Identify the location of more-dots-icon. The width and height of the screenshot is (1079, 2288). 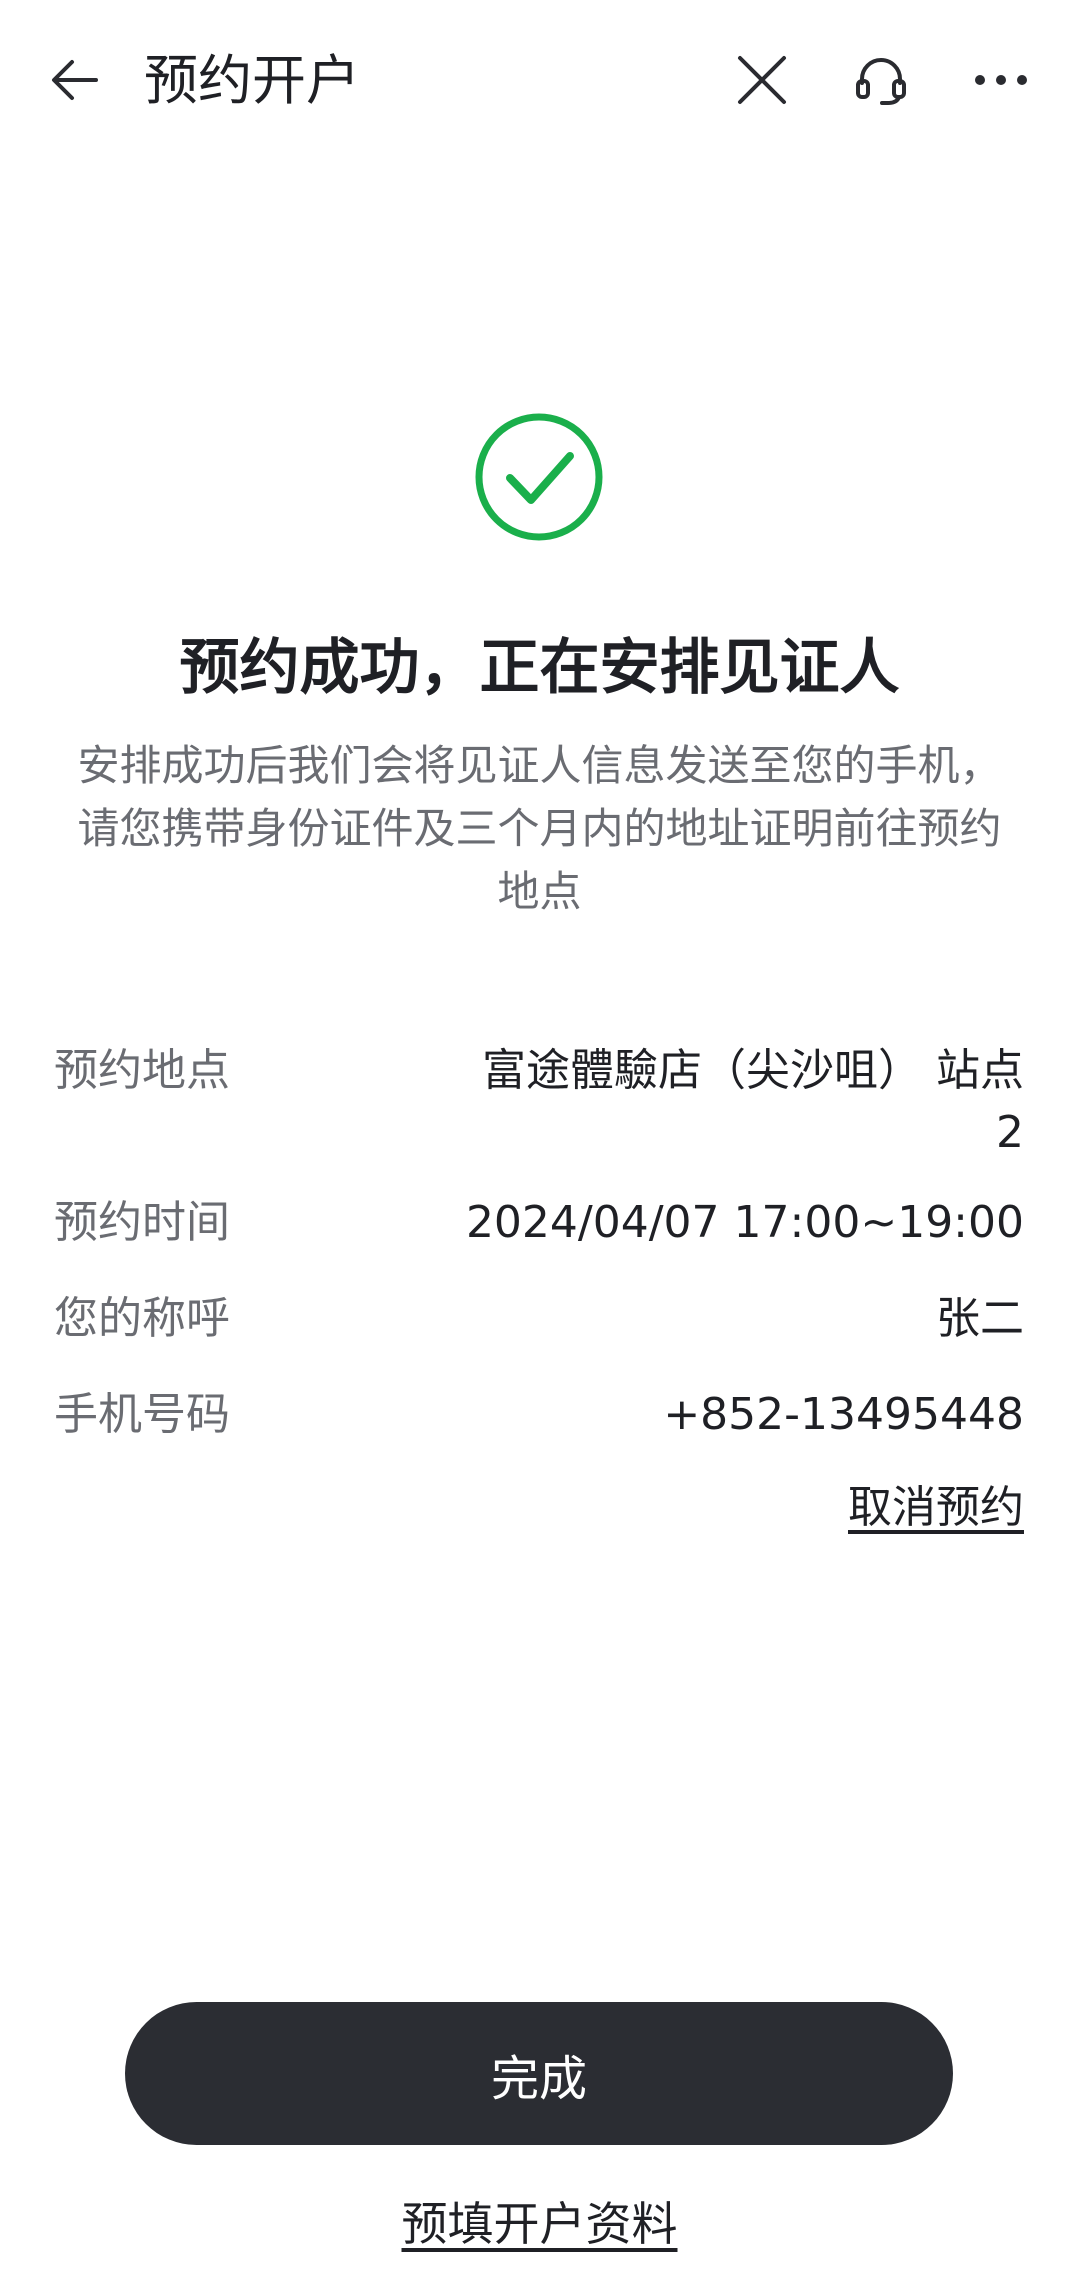
(1001, 80).